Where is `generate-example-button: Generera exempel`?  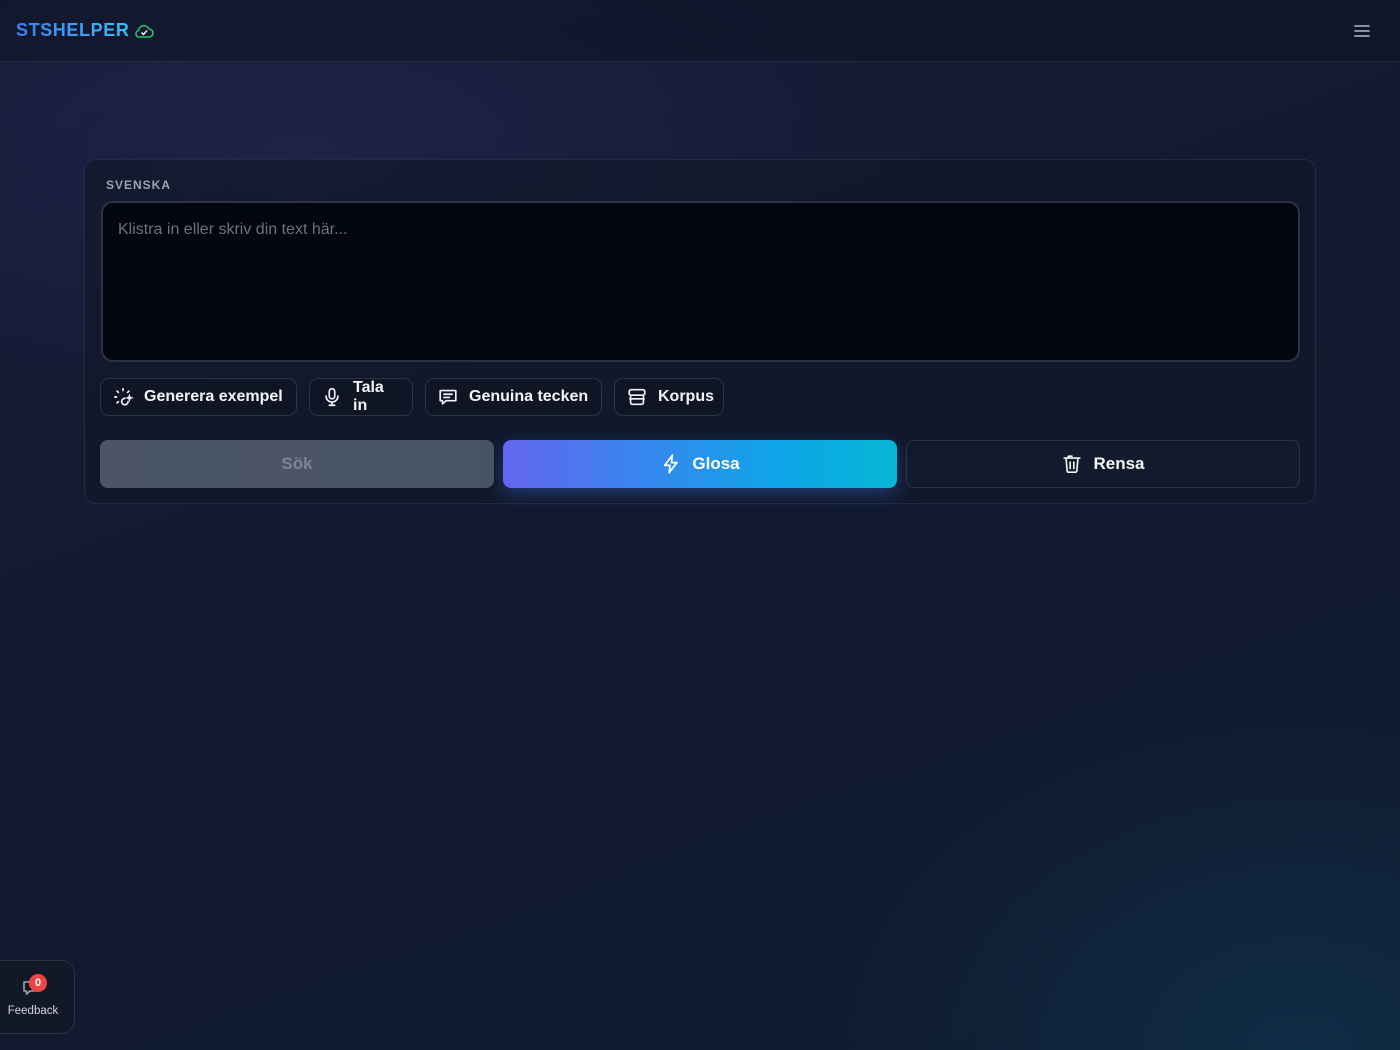
generate-example-button: Generera exempel is located at coordinates (198, 397).